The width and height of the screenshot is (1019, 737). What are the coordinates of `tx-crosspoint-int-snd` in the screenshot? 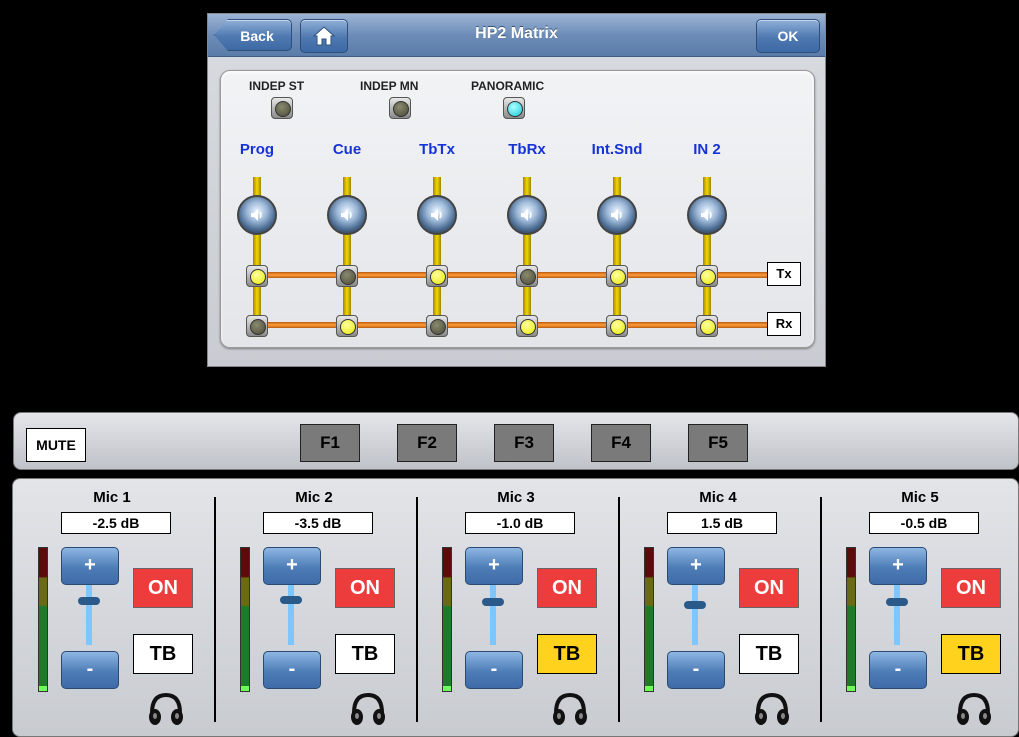 It's located at (617, 276).